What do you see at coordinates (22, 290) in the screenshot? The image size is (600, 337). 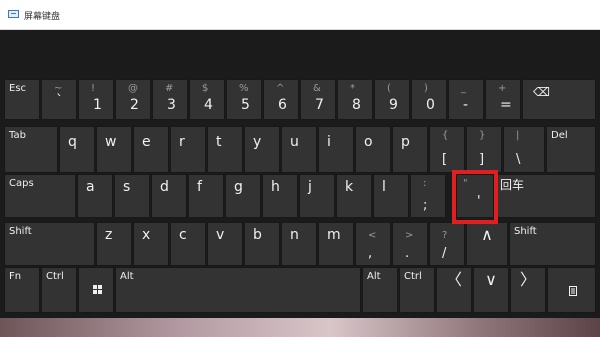 I see `key-fn: Fn` at bounding box center [22, 290].